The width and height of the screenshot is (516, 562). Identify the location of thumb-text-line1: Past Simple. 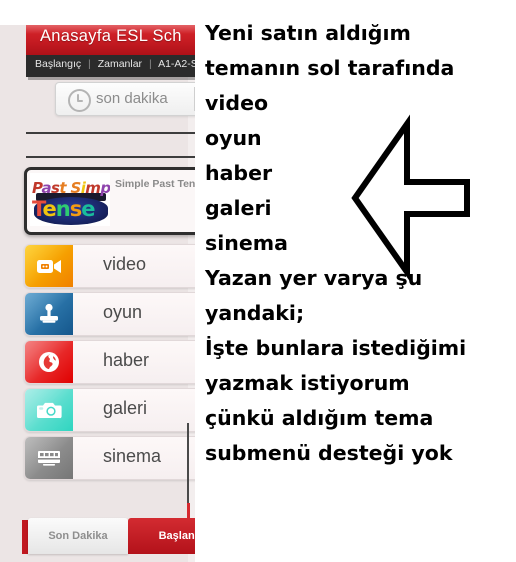
(71, 188).